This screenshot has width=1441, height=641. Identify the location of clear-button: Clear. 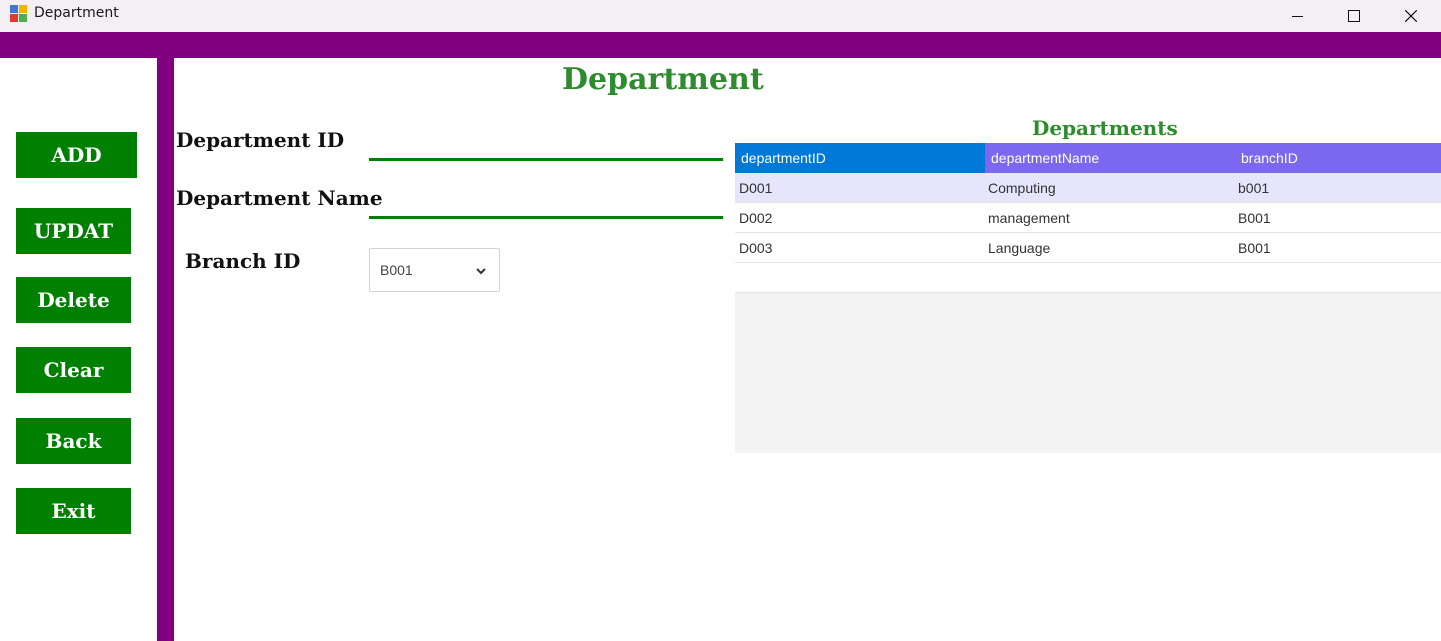
(73, 370).